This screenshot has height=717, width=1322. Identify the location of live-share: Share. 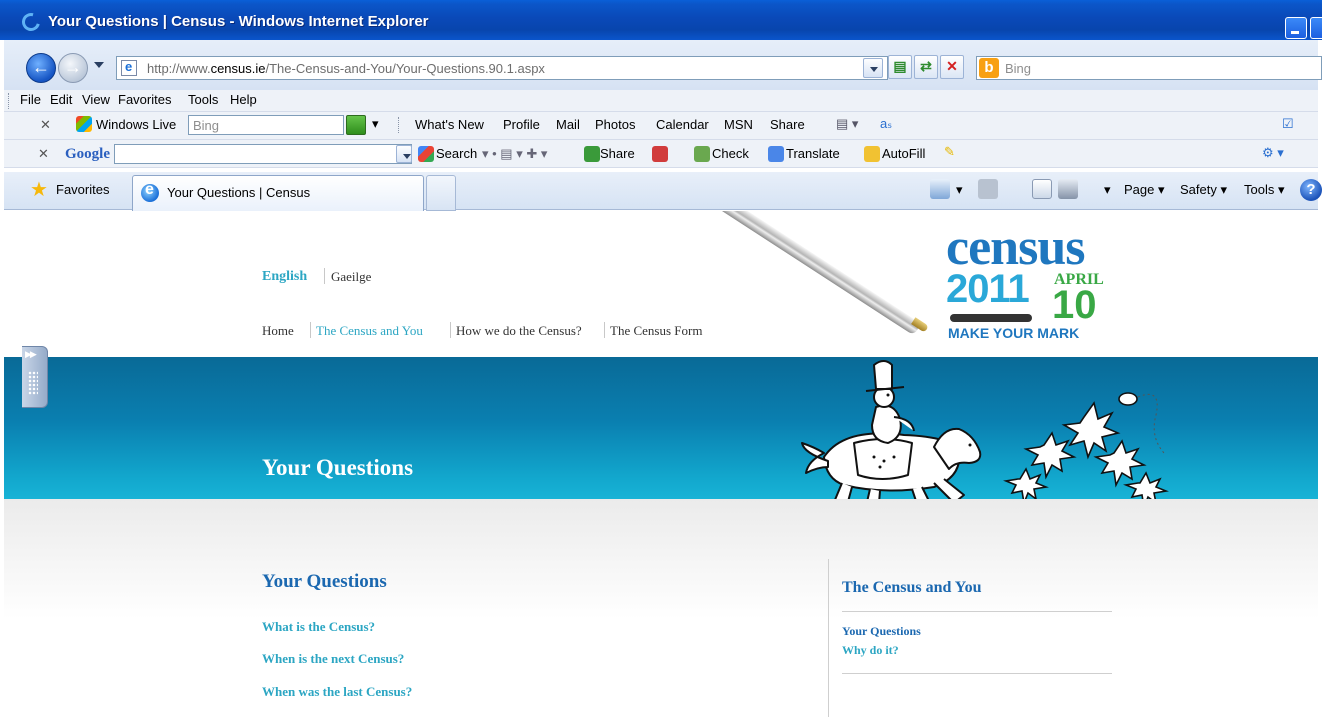
(787, 124).